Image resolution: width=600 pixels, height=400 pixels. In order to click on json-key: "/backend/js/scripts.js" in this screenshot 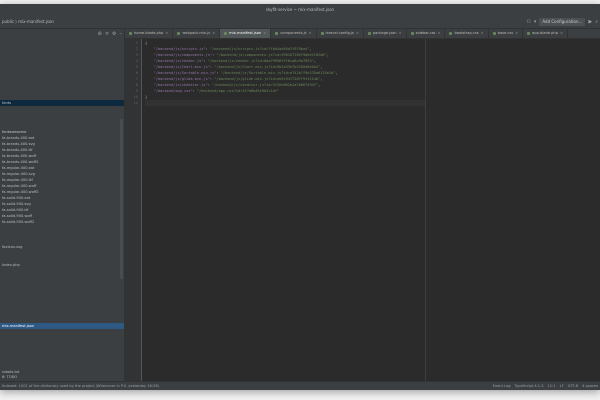, I will do `click(179, 49)`.